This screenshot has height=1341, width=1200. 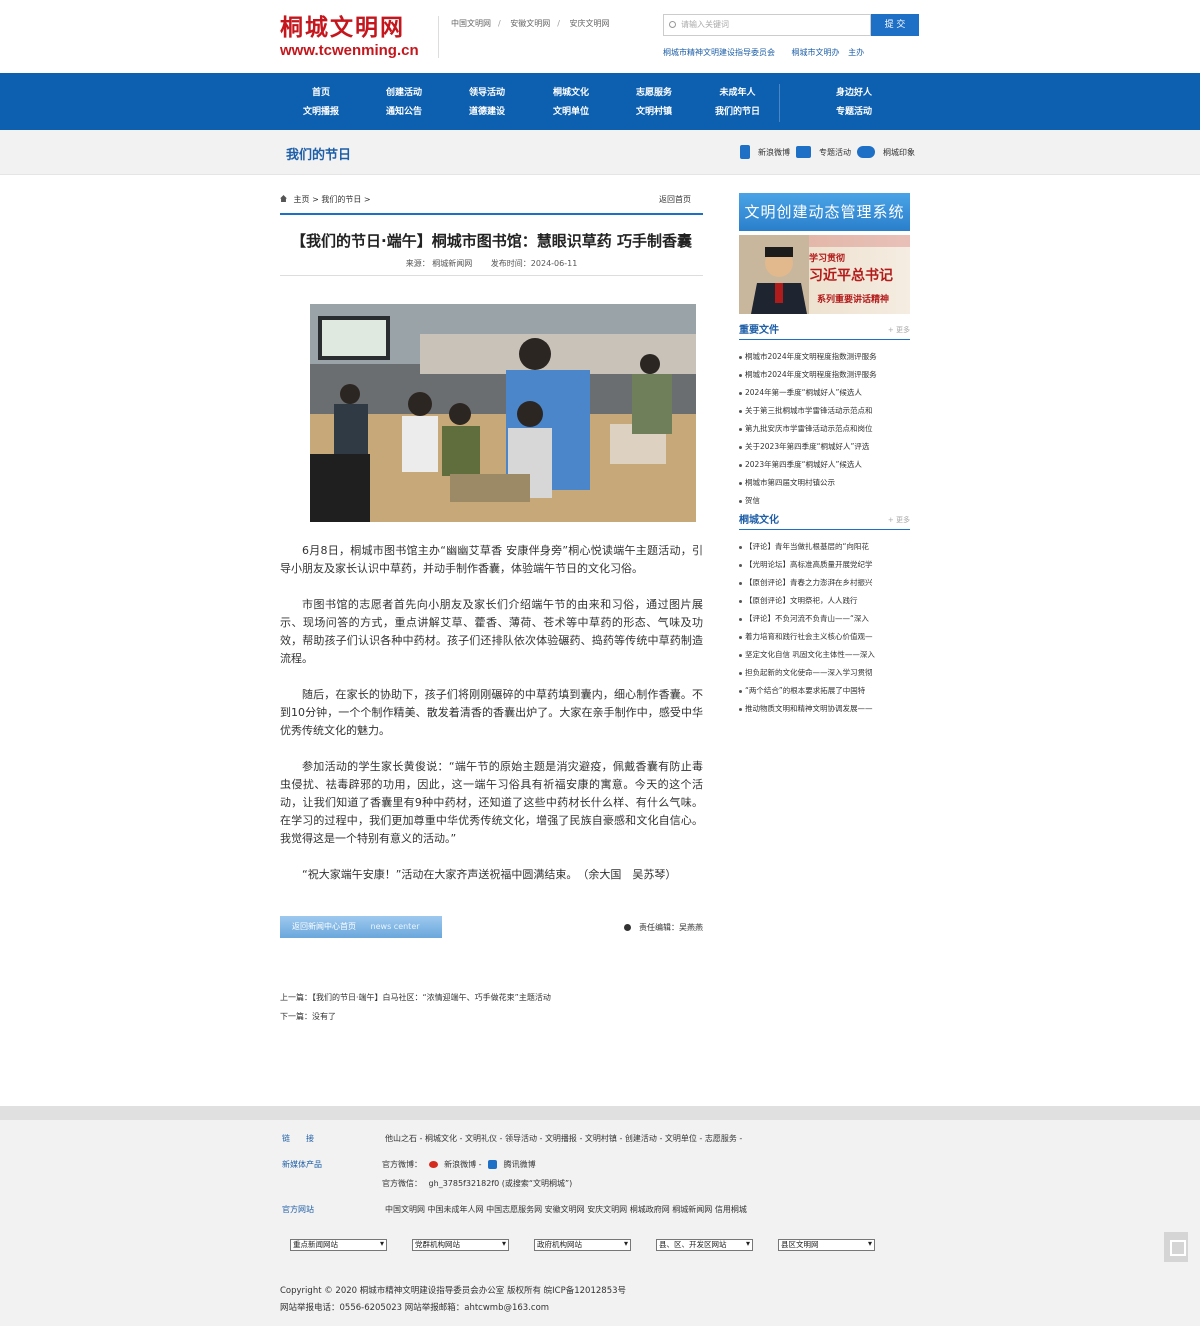 What do you see at coordinates (563, 1138) in the screenshot?
I see `footer-link: 文明播报 -` at bounding box center [563, 1138].